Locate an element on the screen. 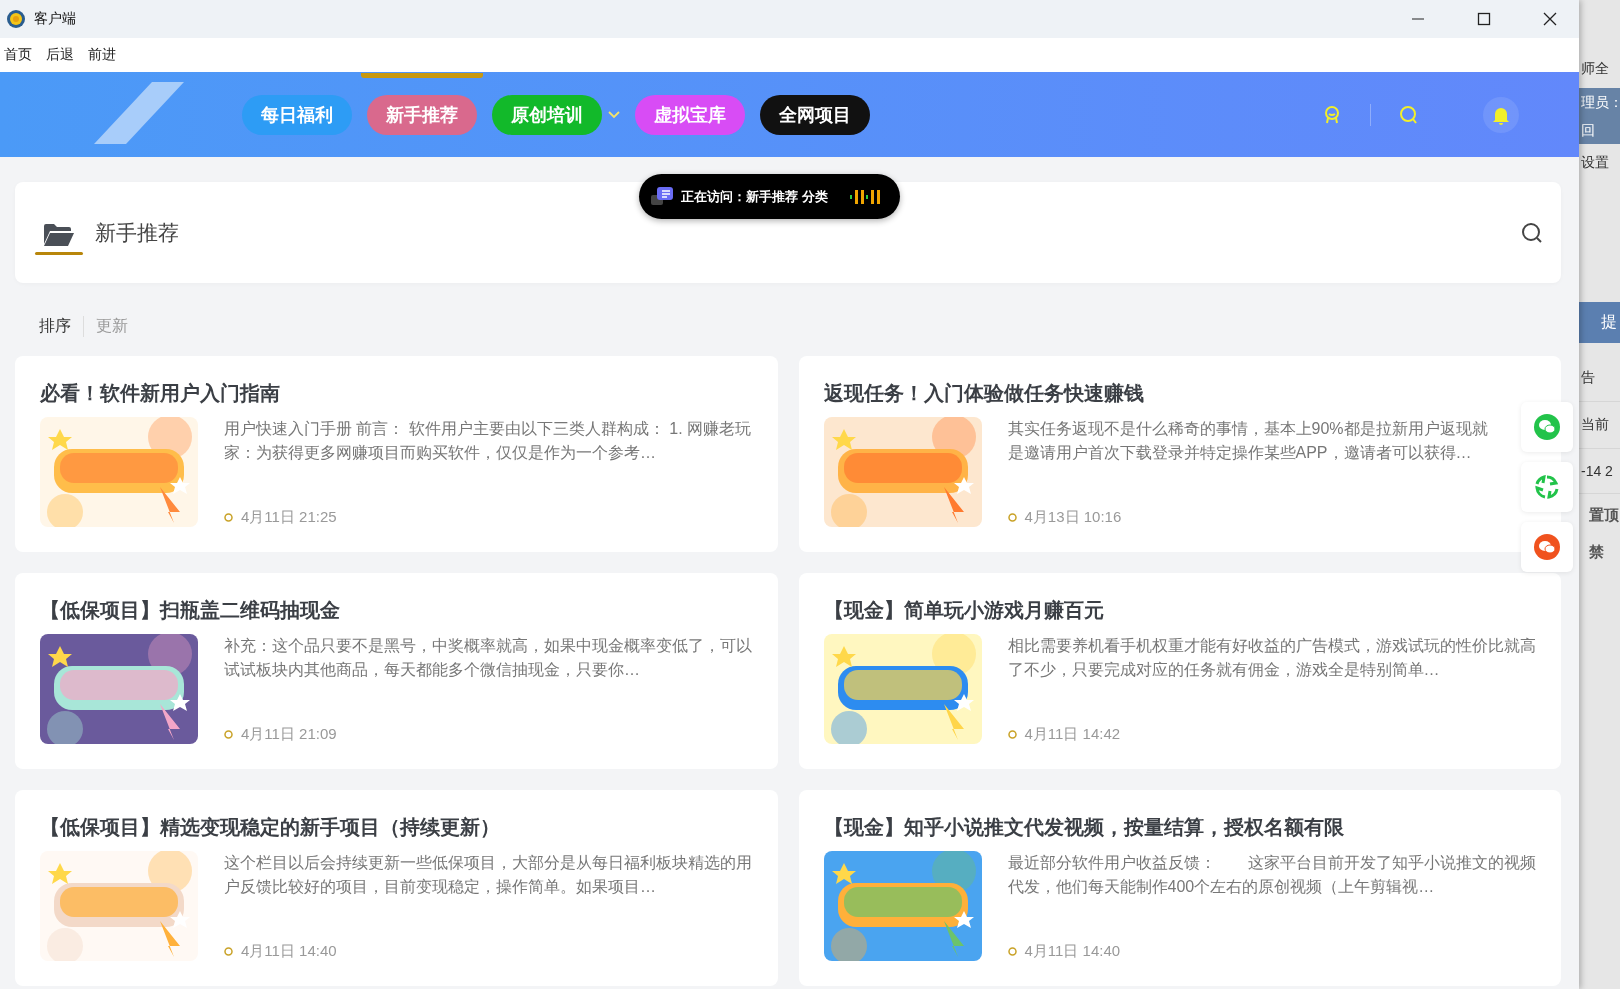 The height and width of the screenshot is (989, 1620). background-window-text: 禁 is located at coordinates (1596, 552).